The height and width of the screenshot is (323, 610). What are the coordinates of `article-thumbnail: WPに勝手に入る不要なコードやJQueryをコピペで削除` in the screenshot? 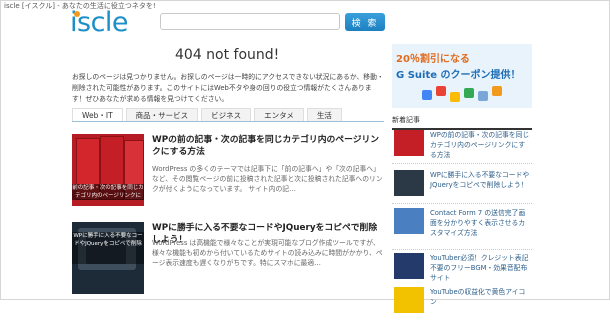 It's located at (108, 258).